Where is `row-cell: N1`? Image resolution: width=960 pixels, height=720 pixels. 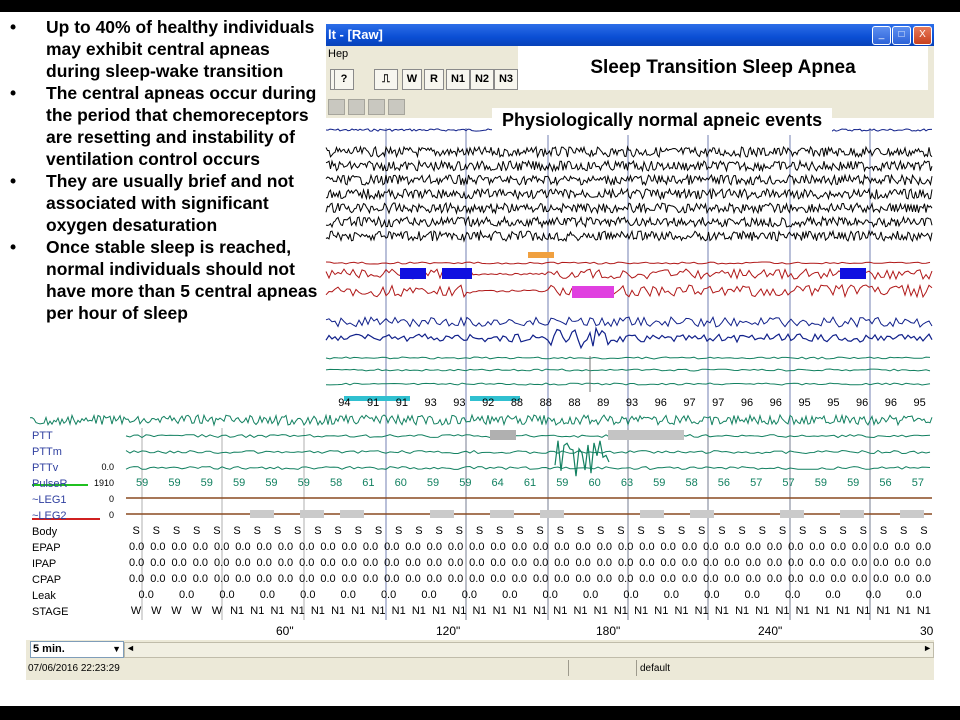
row-cell: N1 is located at coordinates (923, 611).